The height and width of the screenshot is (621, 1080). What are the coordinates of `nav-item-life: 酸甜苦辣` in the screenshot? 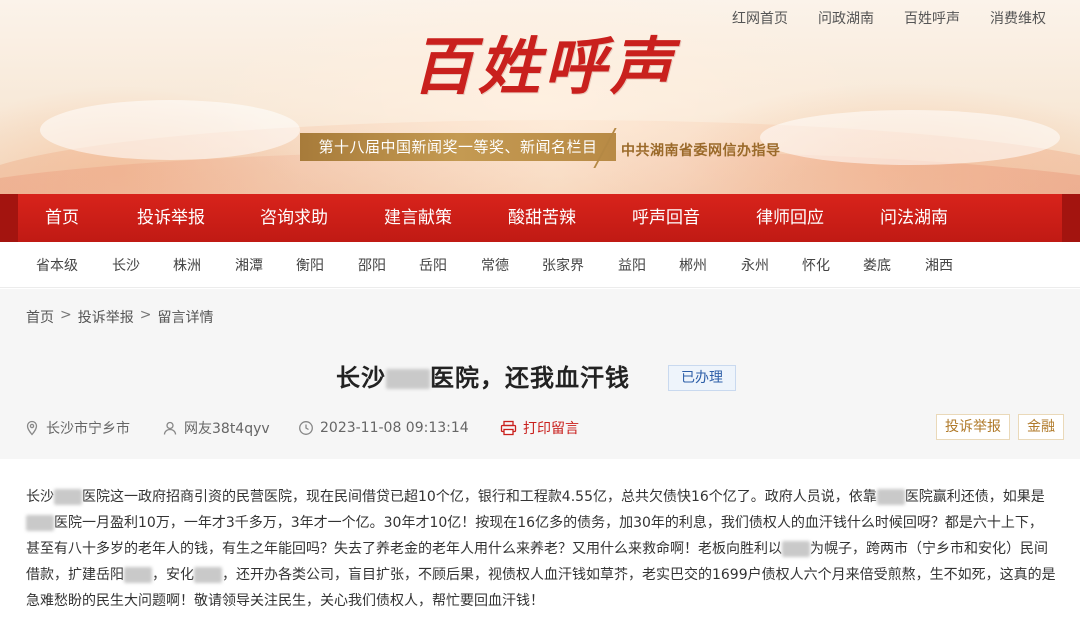 It's located at (542, 218).